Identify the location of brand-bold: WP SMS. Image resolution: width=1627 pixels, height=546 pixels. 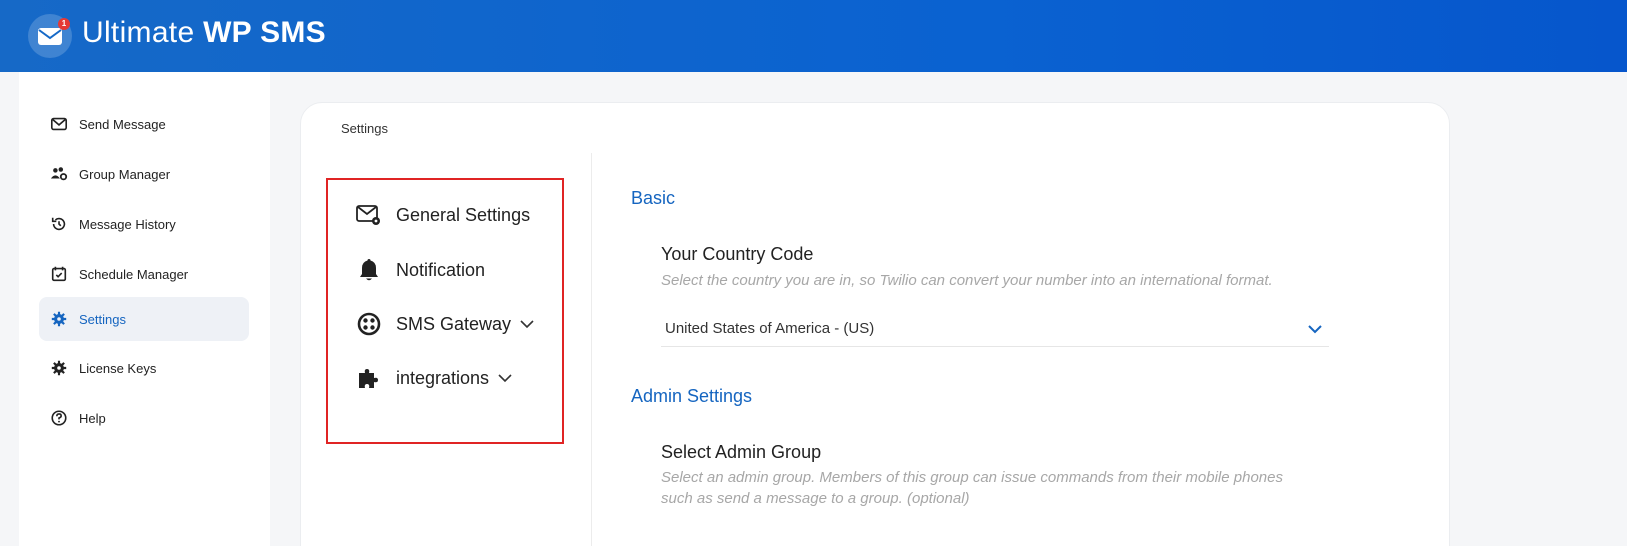
(264, 32).